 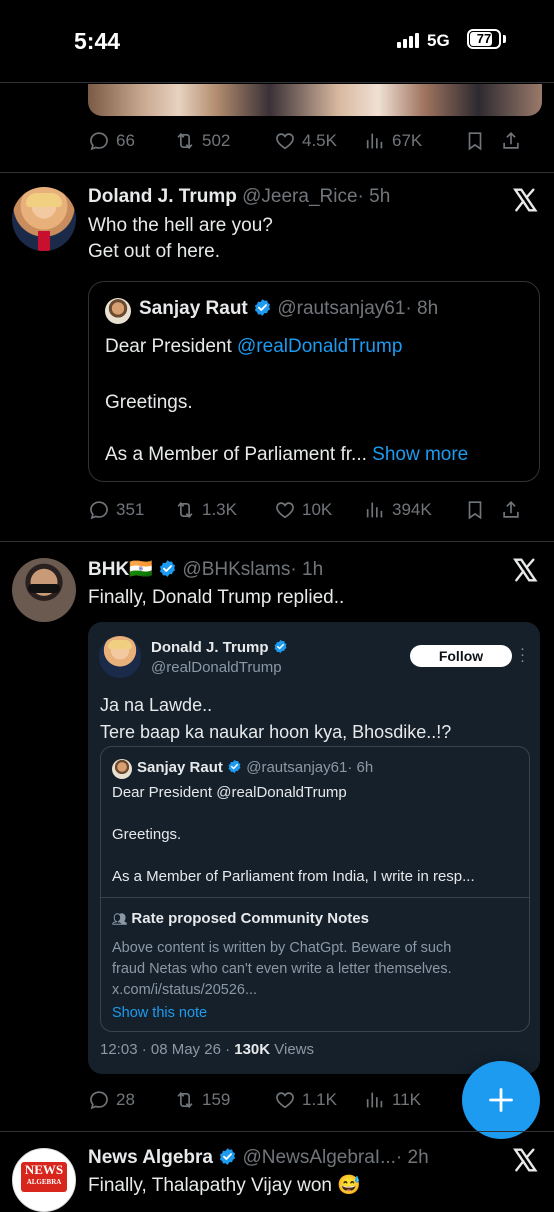 What do you see at coordinates (319, 141) in the screenshot?
I see `like-button: 4.5K` at bounding box center [319, 141].